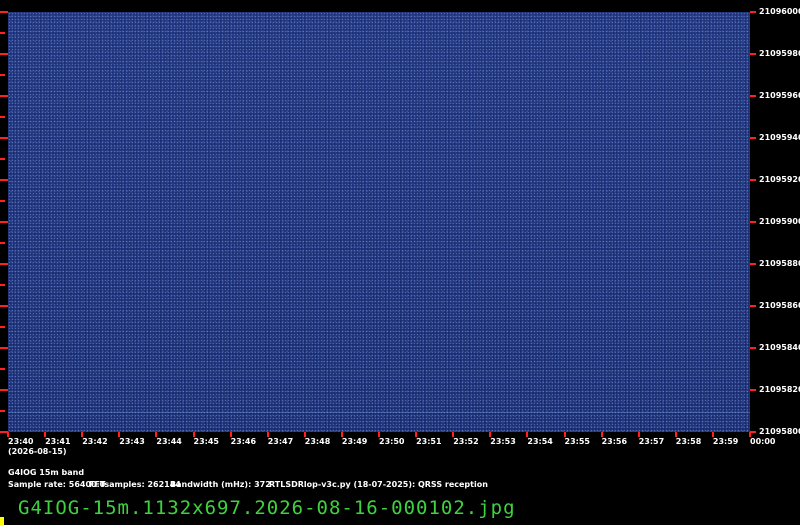  I want to click on x-tick-label: 23:41, so click(58, 441).